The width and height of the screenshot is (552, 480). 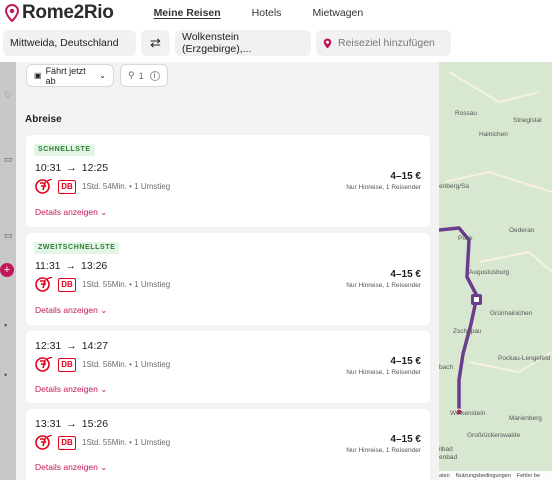 I want to click on departure-time: 11:31, so click(x=48, y=266).